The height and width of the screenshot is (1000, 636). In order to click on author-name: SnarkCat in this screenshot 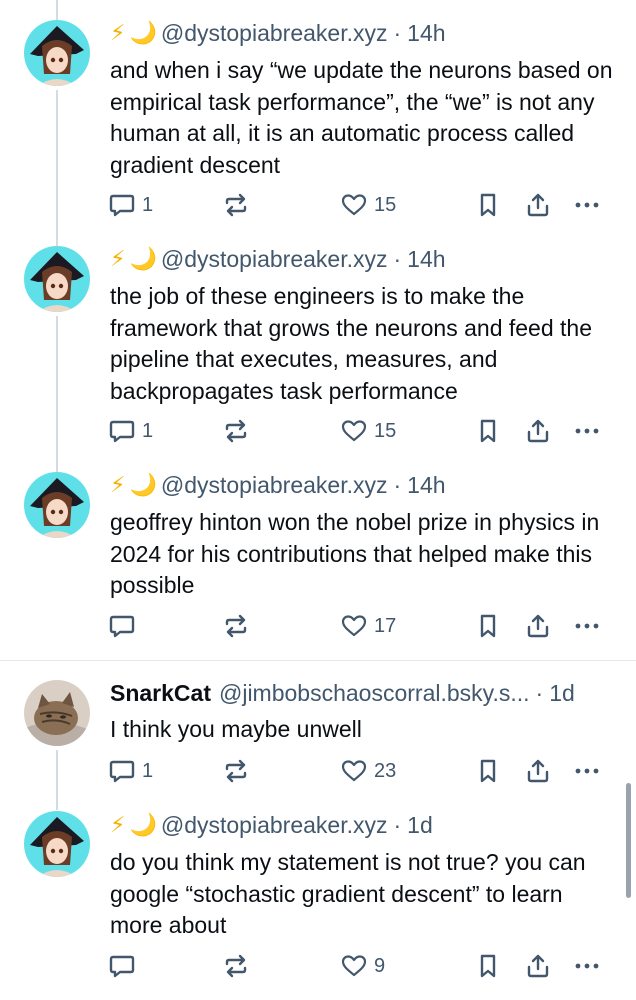, I will do `click(160, 693)`.